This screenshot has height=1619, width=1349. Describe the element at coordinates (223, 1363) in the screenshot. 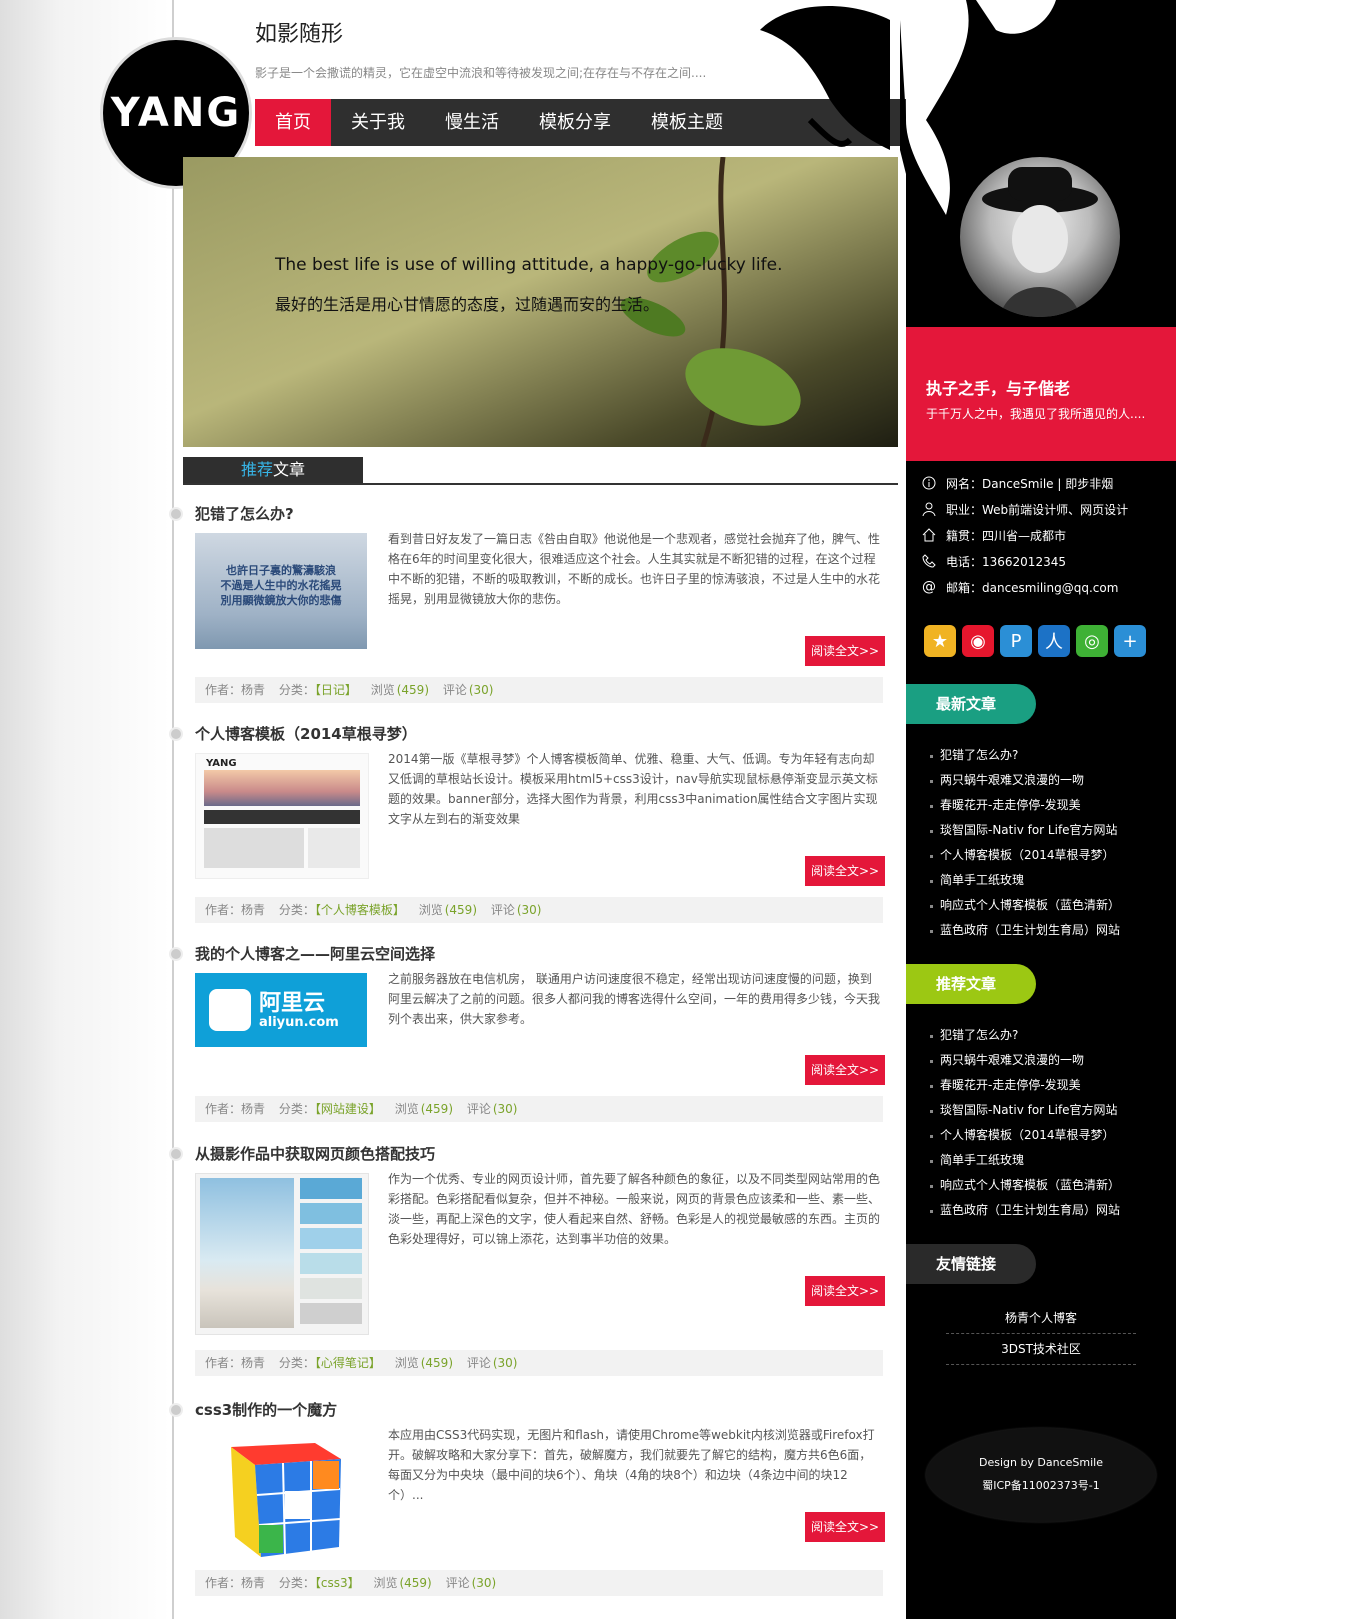

I see `author-label: 作者：` at that location.